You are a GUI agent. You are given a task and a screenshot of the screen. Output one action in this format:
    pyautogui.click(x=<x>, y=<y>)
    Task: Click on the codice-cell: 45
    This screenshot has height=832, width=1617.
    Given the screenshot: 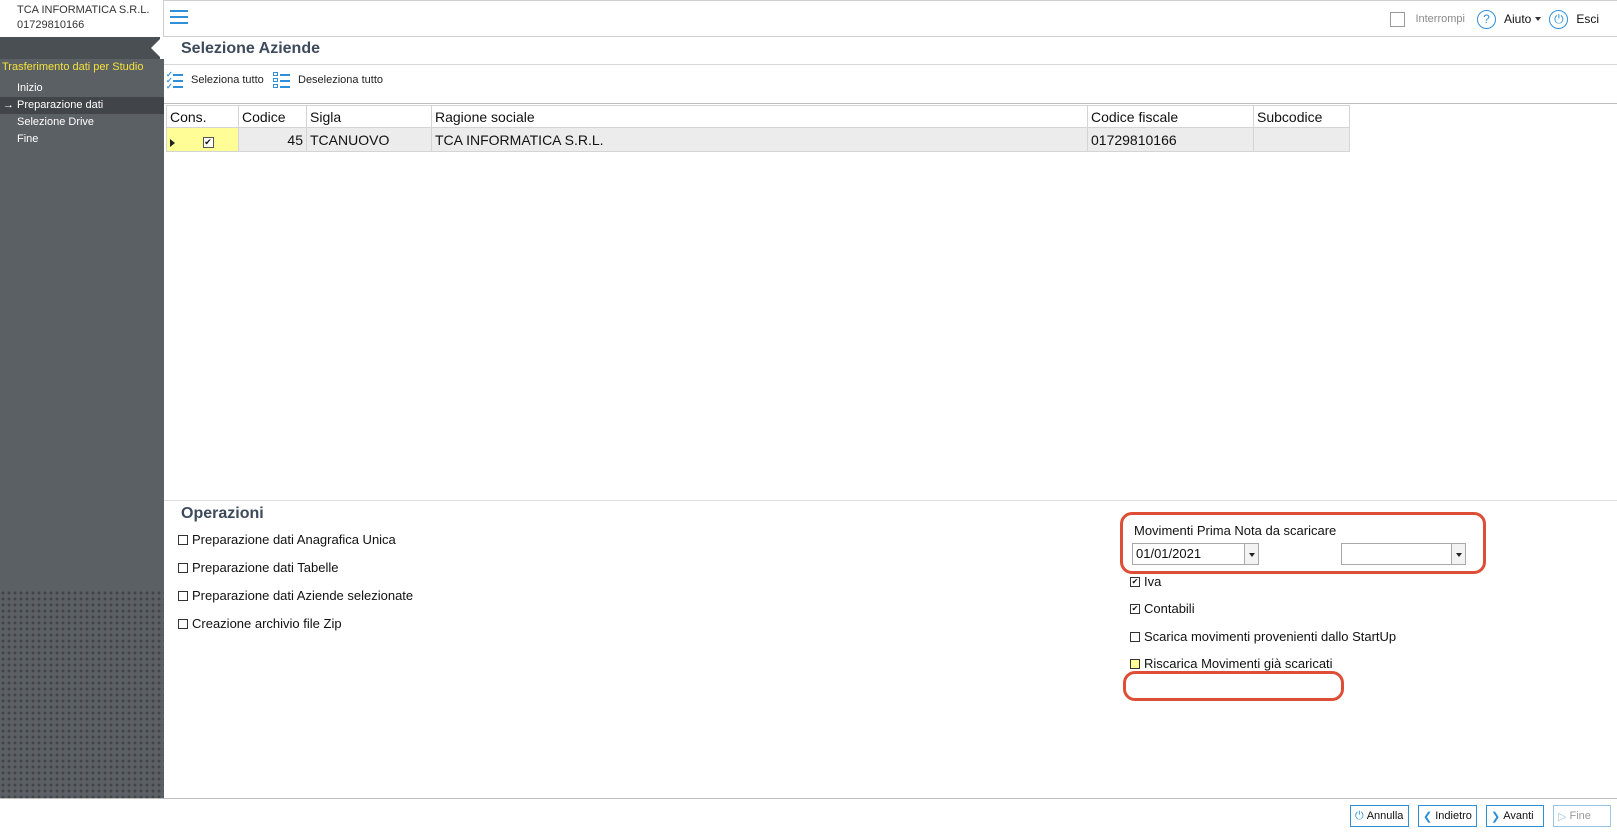 What is the action you would take?
    pyautogui.click(x=272, y=139)
    